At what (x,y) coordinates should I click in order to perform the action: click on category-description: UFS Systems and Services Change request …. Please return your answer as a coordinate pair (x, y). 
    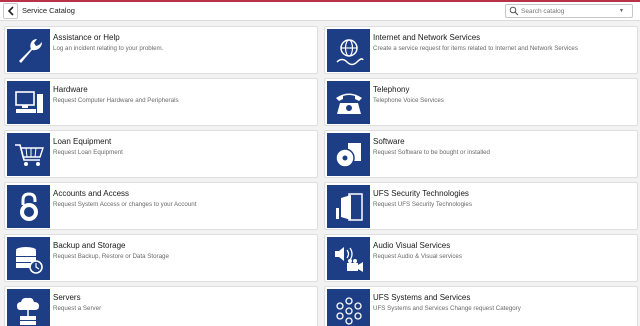
    Looking at the image, I should click on (447, 308).